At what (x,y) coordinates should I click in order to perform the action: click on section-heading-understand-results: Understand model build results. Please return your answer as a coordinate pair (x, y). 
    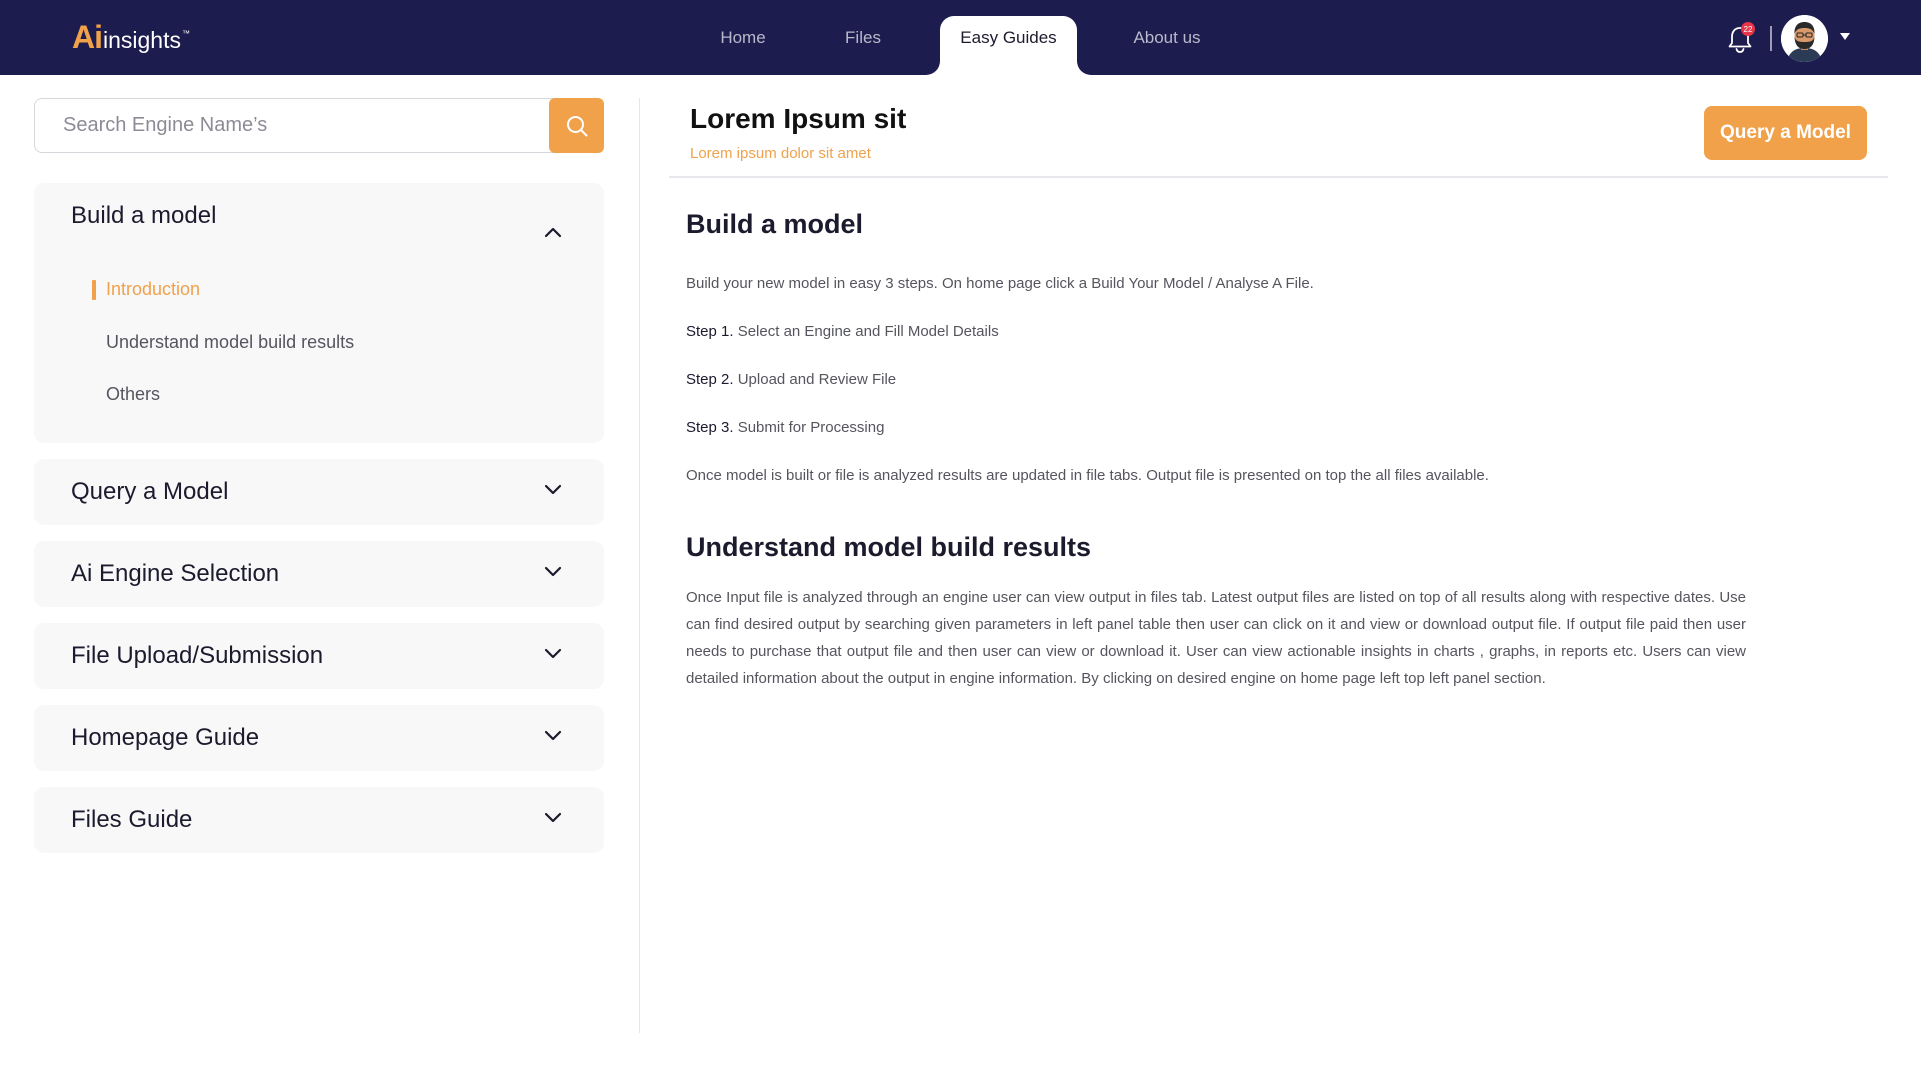
    Looking at the image, I should click on (889, 547).